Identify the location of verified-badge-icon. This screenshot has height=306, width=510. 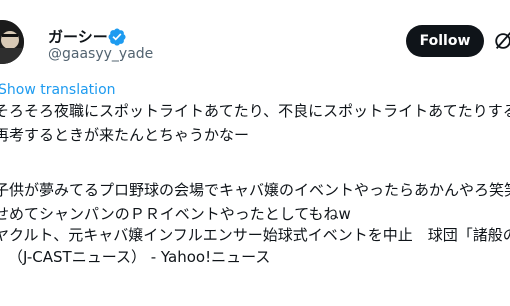
(117, 37).